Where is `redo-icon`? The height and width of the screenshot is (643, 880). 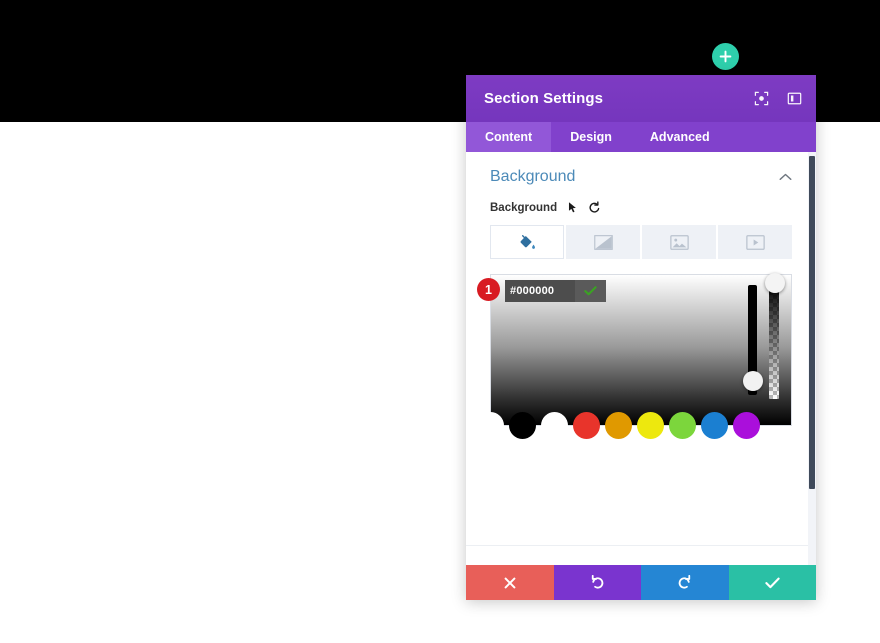 redo-icon is located at coordinates (684, 582).